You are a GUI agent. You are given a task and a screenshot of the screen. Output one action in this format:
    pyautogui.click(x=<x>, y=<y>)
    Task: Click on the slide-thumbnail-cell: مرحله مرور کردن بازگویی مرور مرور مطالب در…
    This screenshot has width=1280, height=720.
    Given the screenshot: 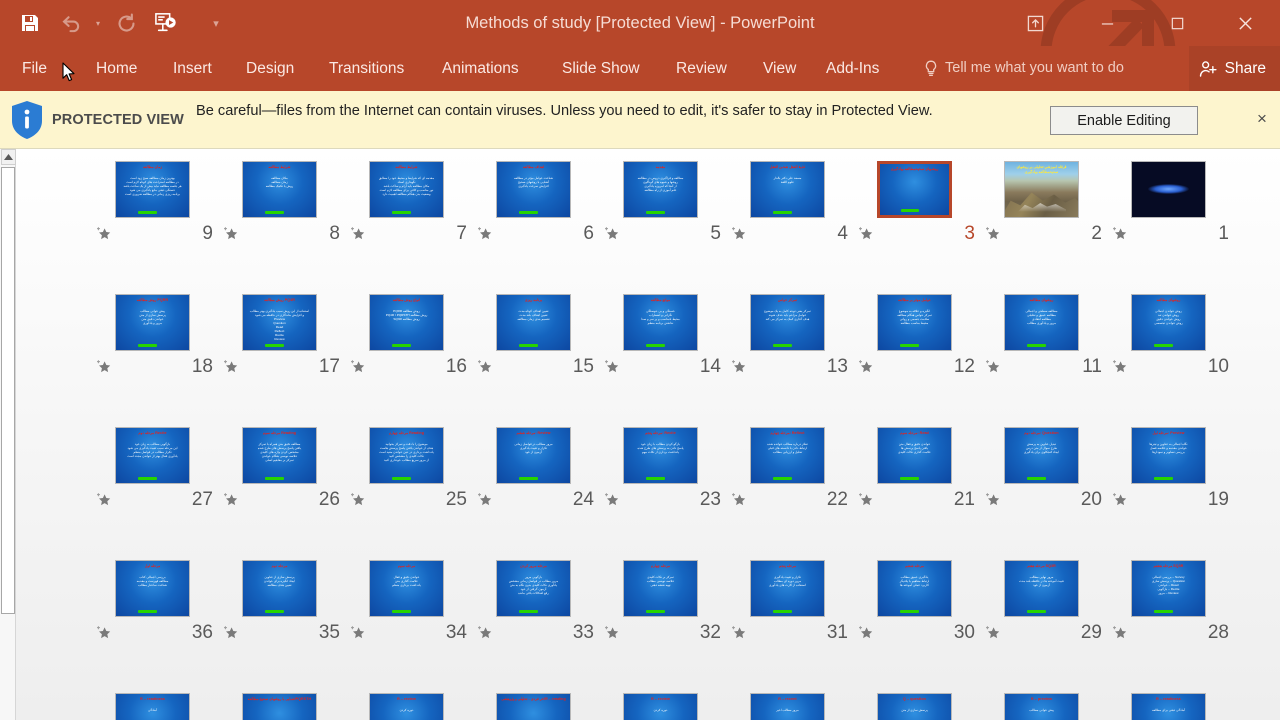 What is the action you would take?
    pyautogui.click(x=533, y=605)
    